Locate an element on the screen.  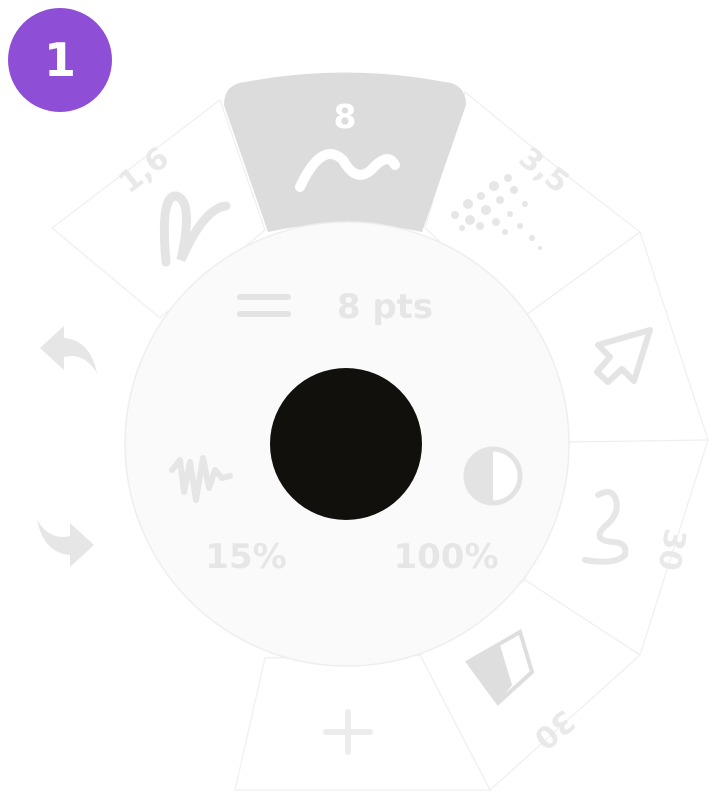
active-brush-size: 8 is located at coordinates (345, 116).